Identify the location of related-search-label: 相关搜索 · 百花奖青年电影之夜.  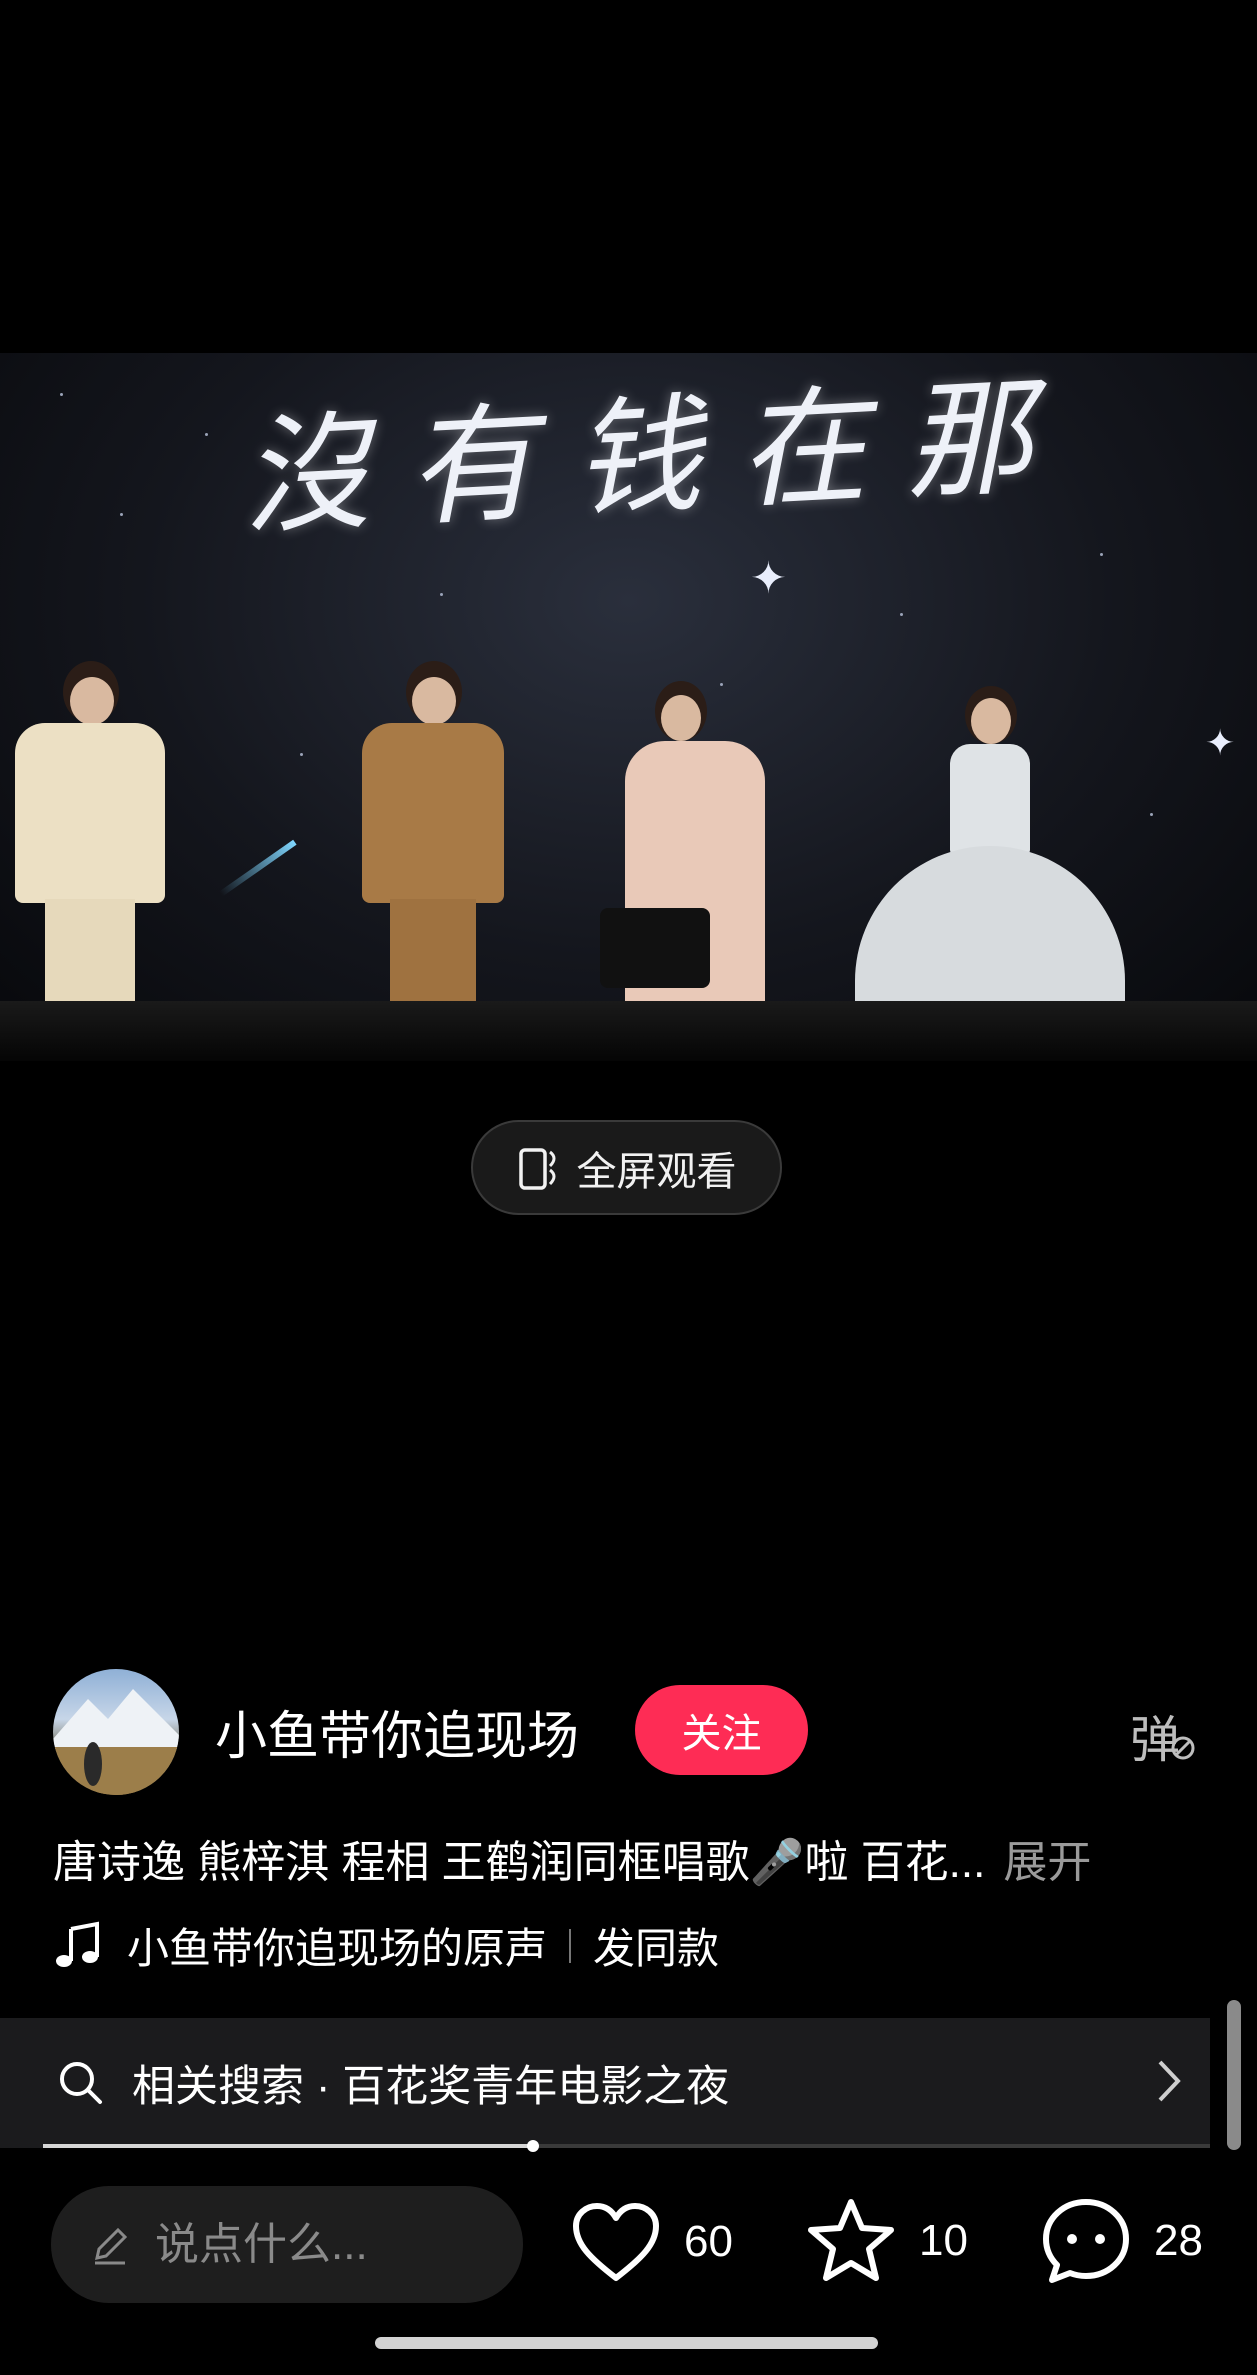
(431, 2087).